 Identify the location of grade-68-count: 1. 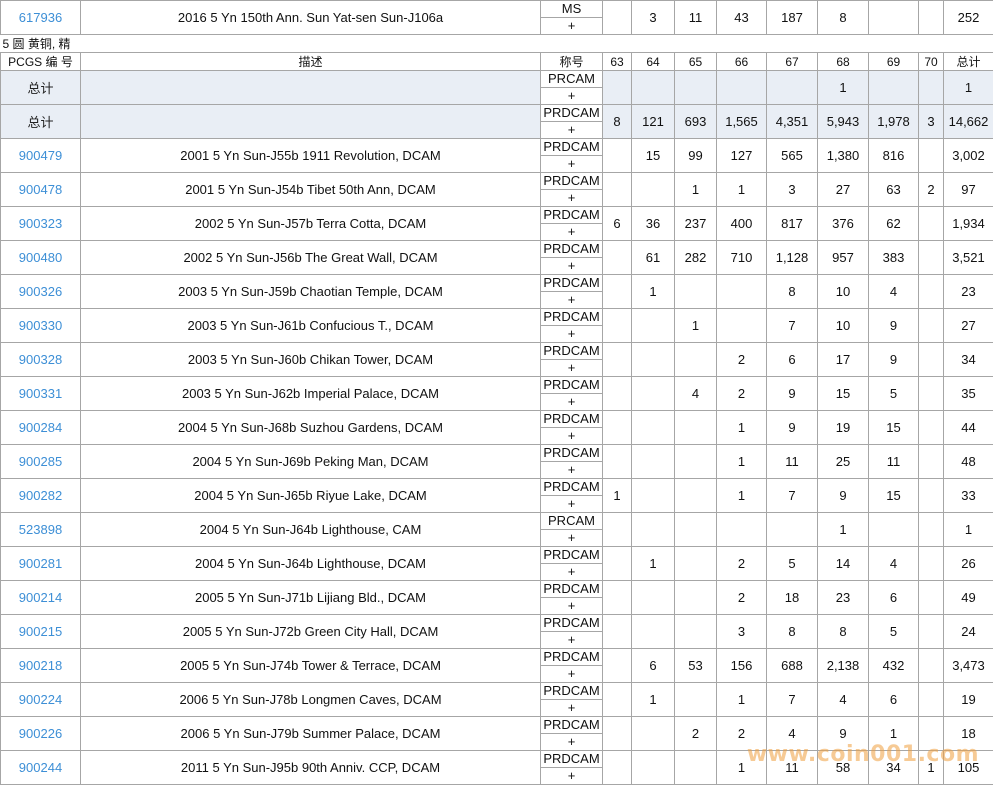
(843, 530).